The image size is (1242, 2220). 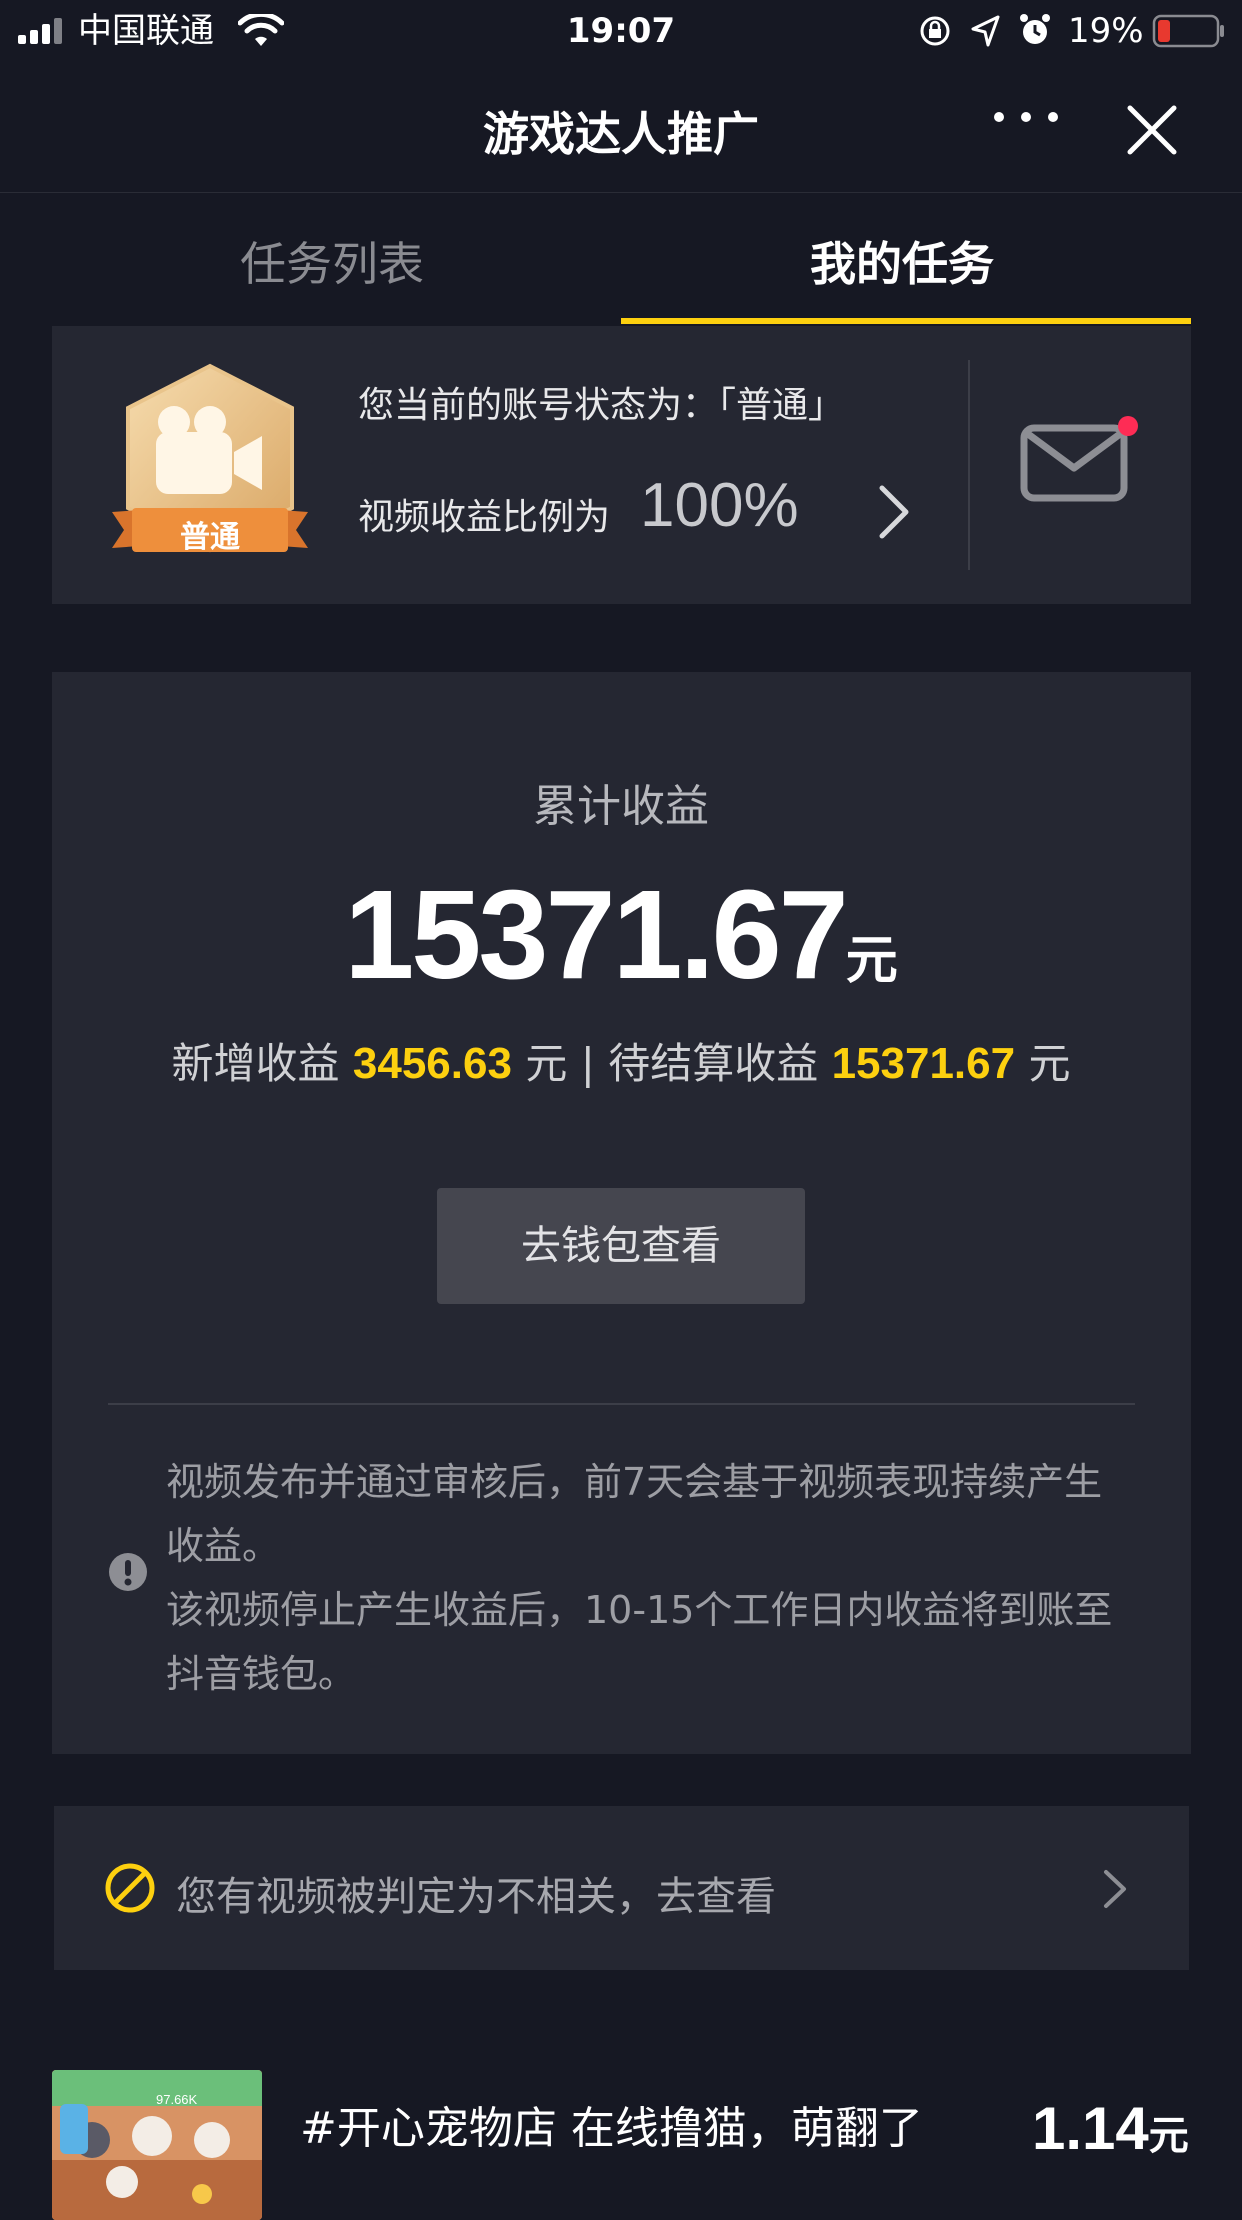 I want to click on video-earnings: 1.14元, so click(x=1110, y=2128).